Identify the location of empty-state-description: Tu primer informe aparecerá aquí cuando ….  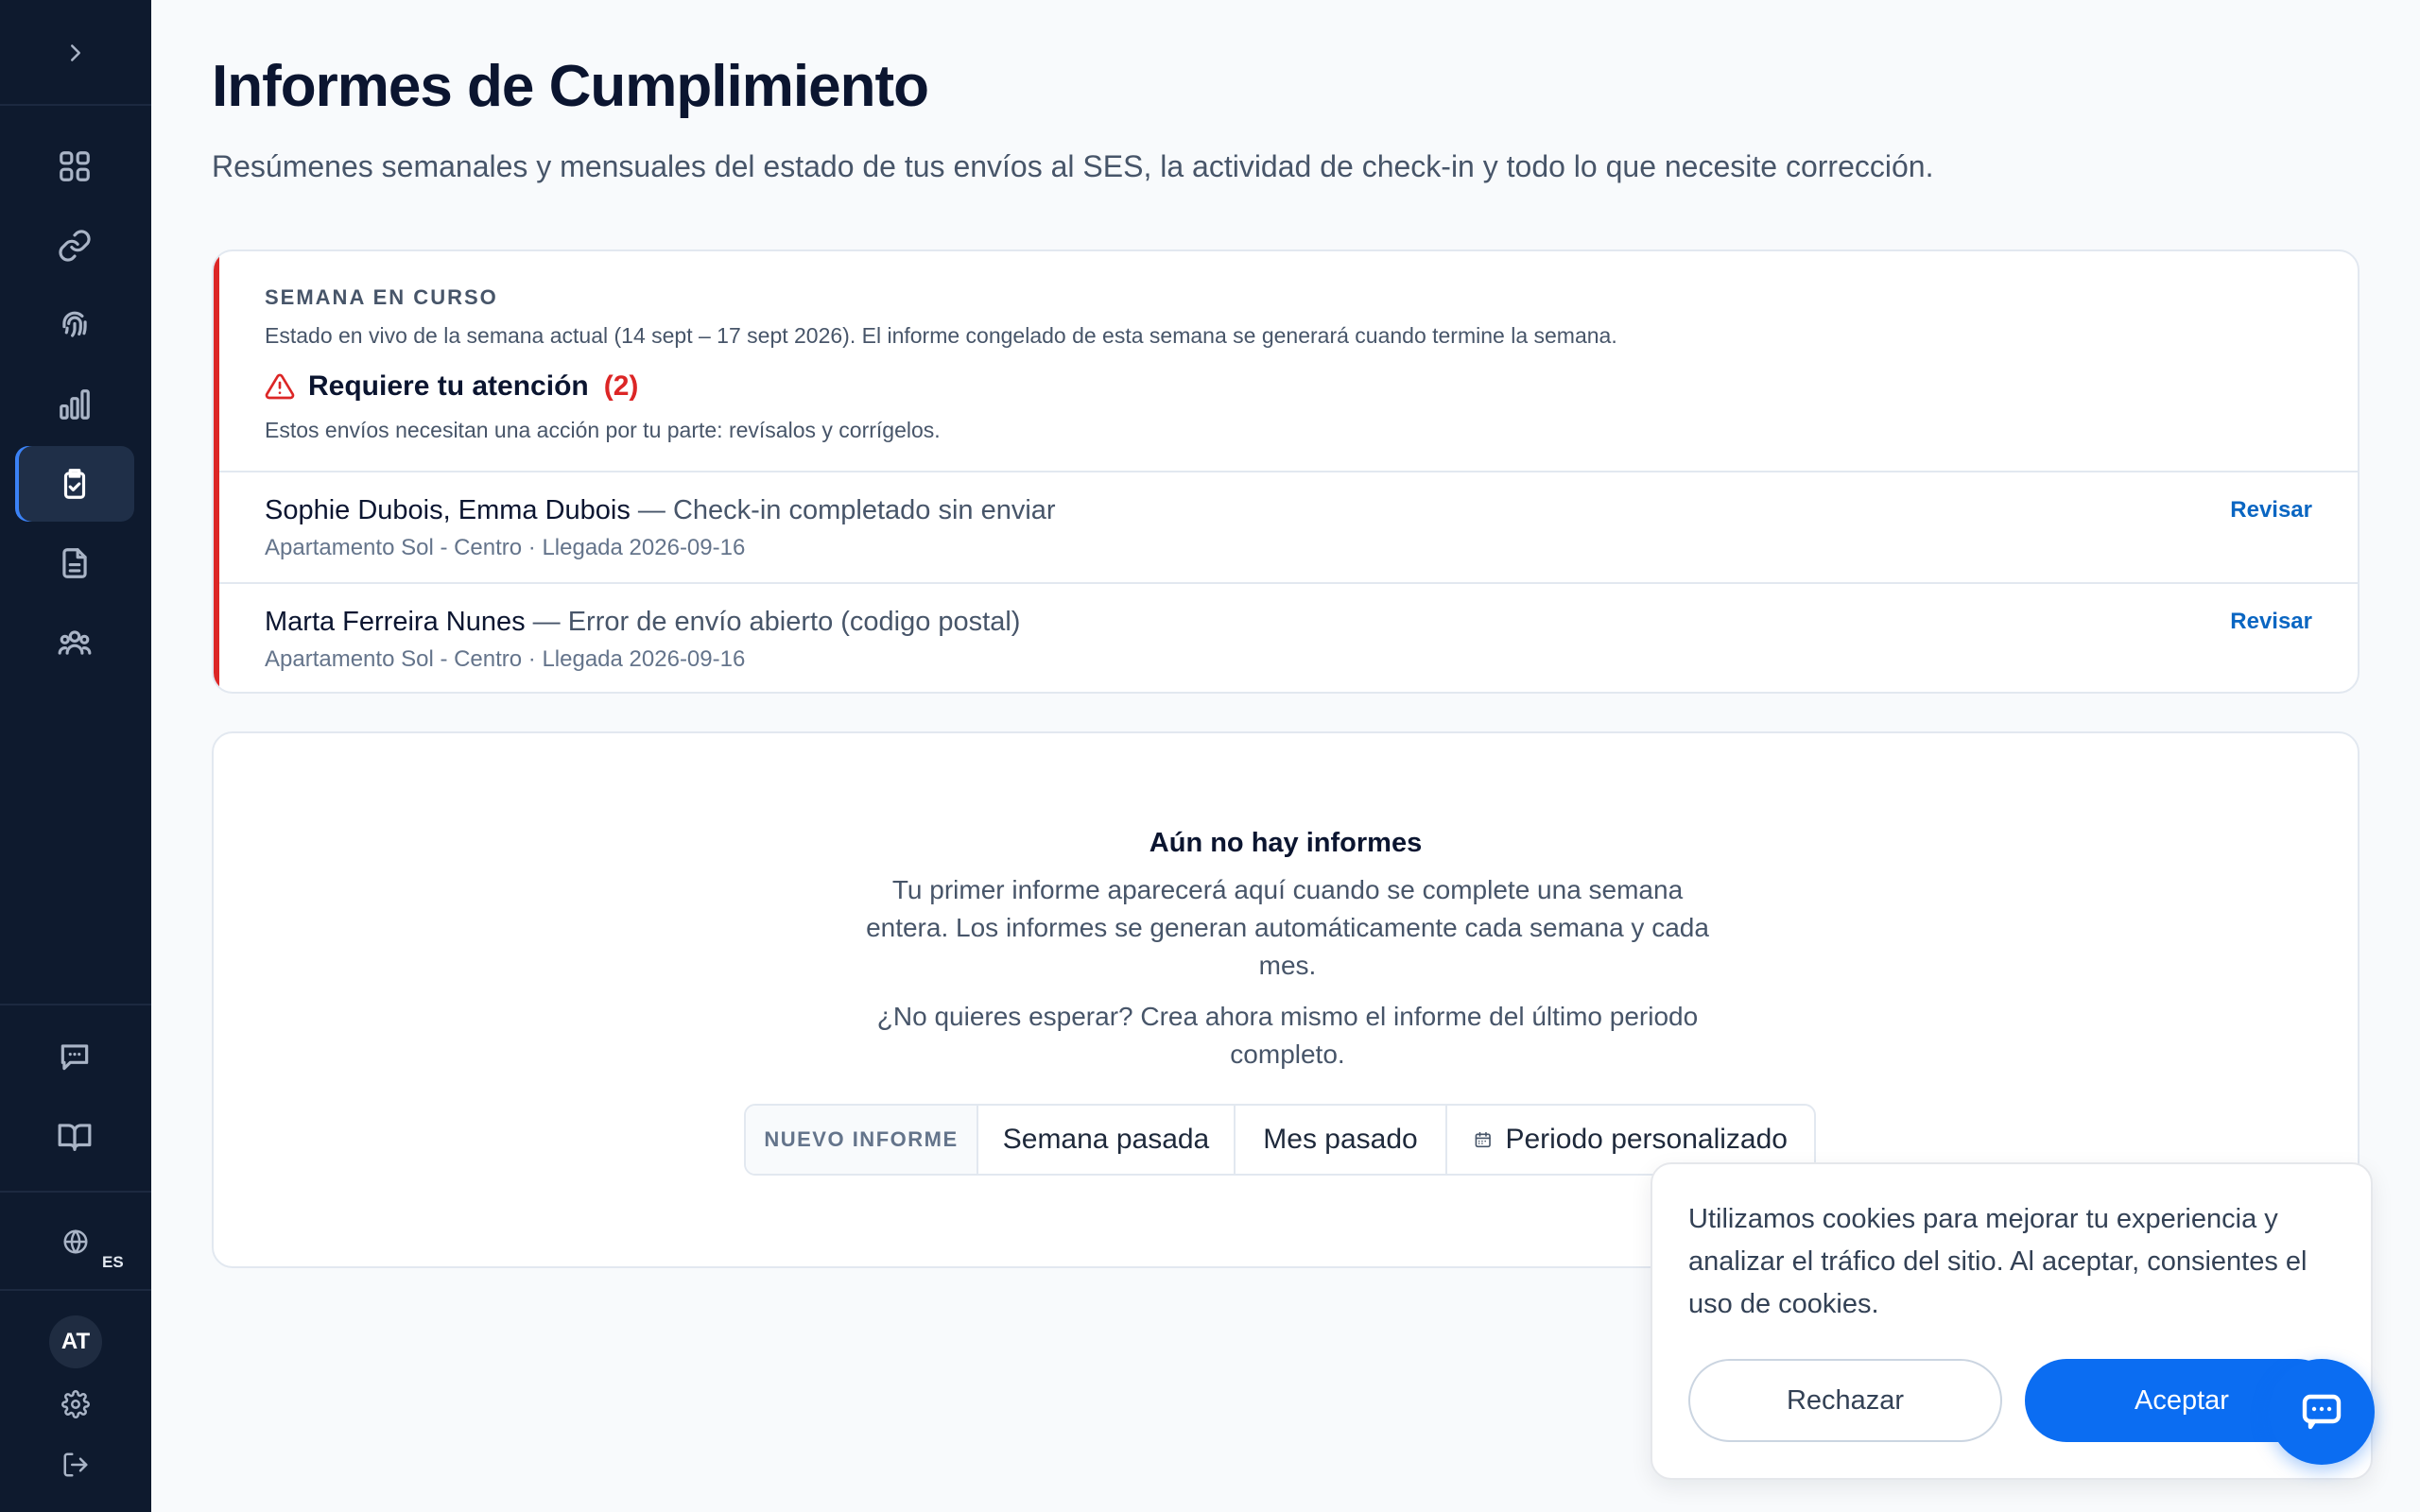
(1288, 927).